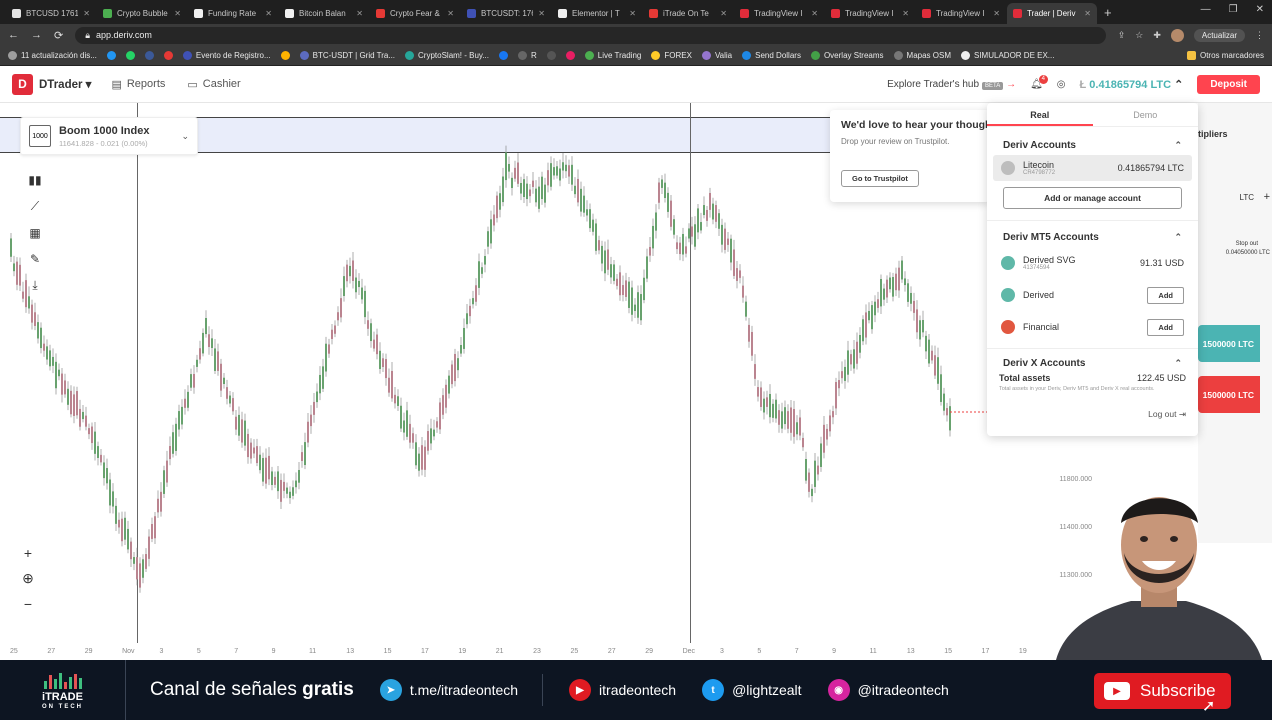 The image size is (1272, 720). What do you see at coordinates (1052, 13) in the screenshot?
I see `browser-tab: Trader | Deriv ✕` at bounding box center [1052, 13].